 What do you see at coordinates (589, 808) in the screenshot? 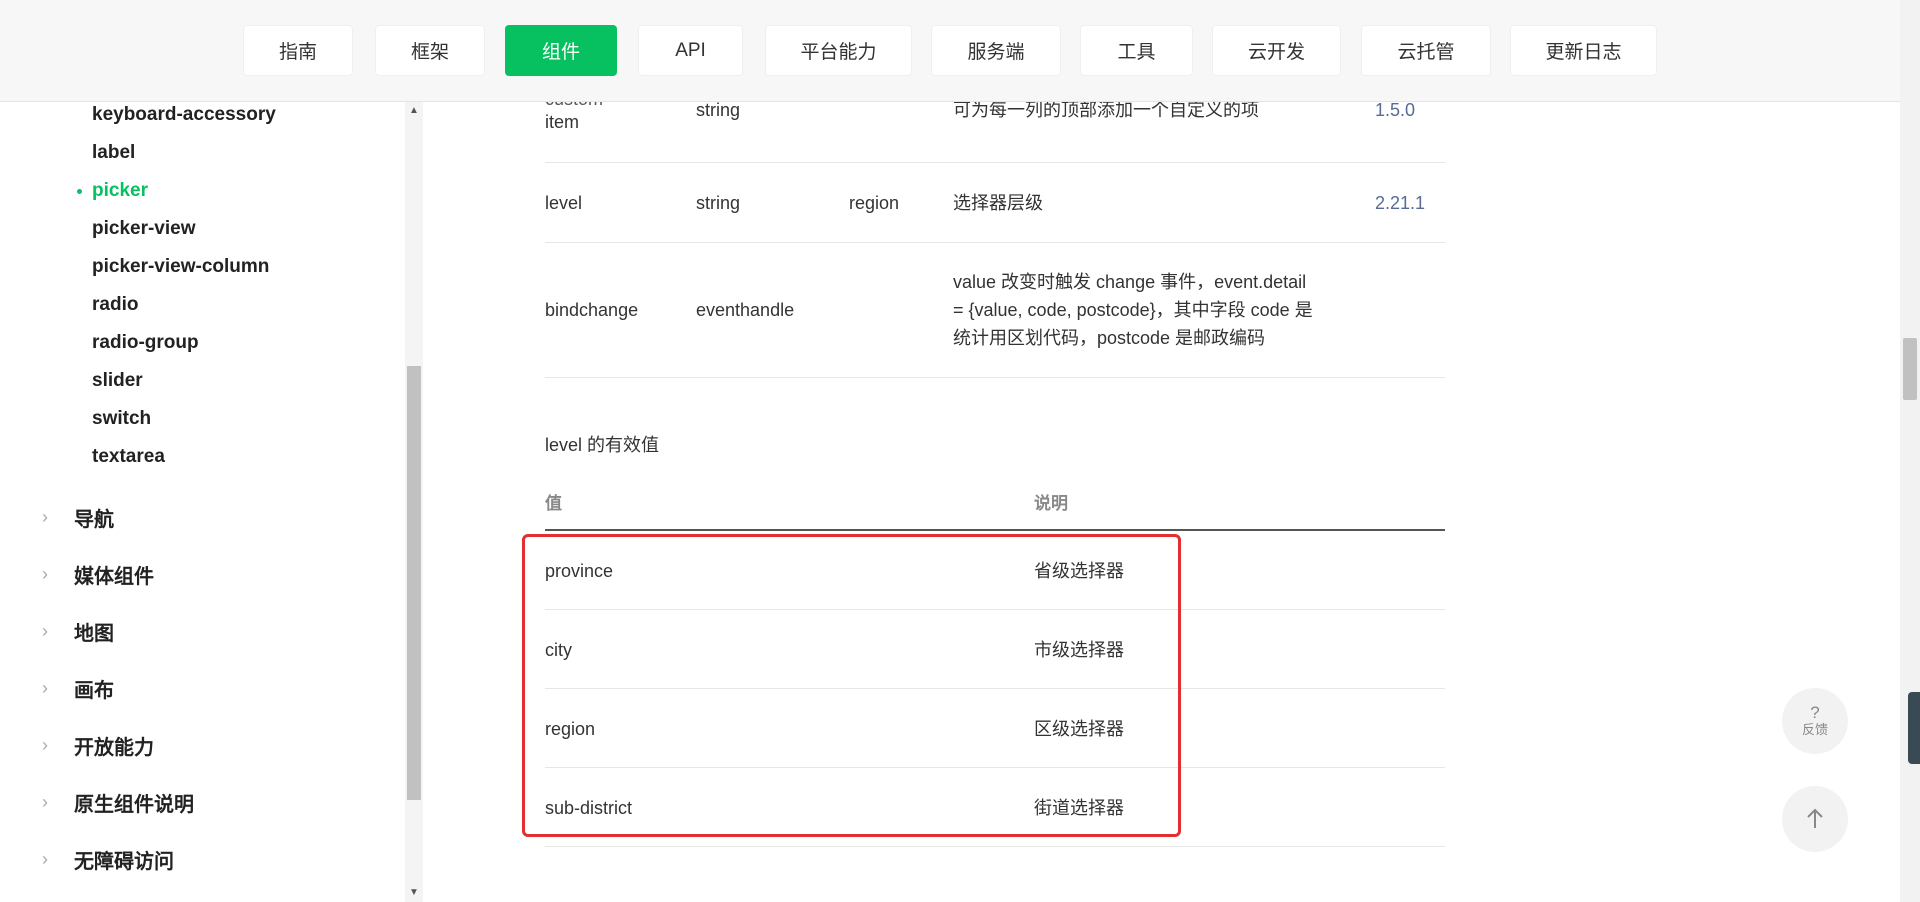
I see `level-value: sub-district` at bounding box center [589, 808].